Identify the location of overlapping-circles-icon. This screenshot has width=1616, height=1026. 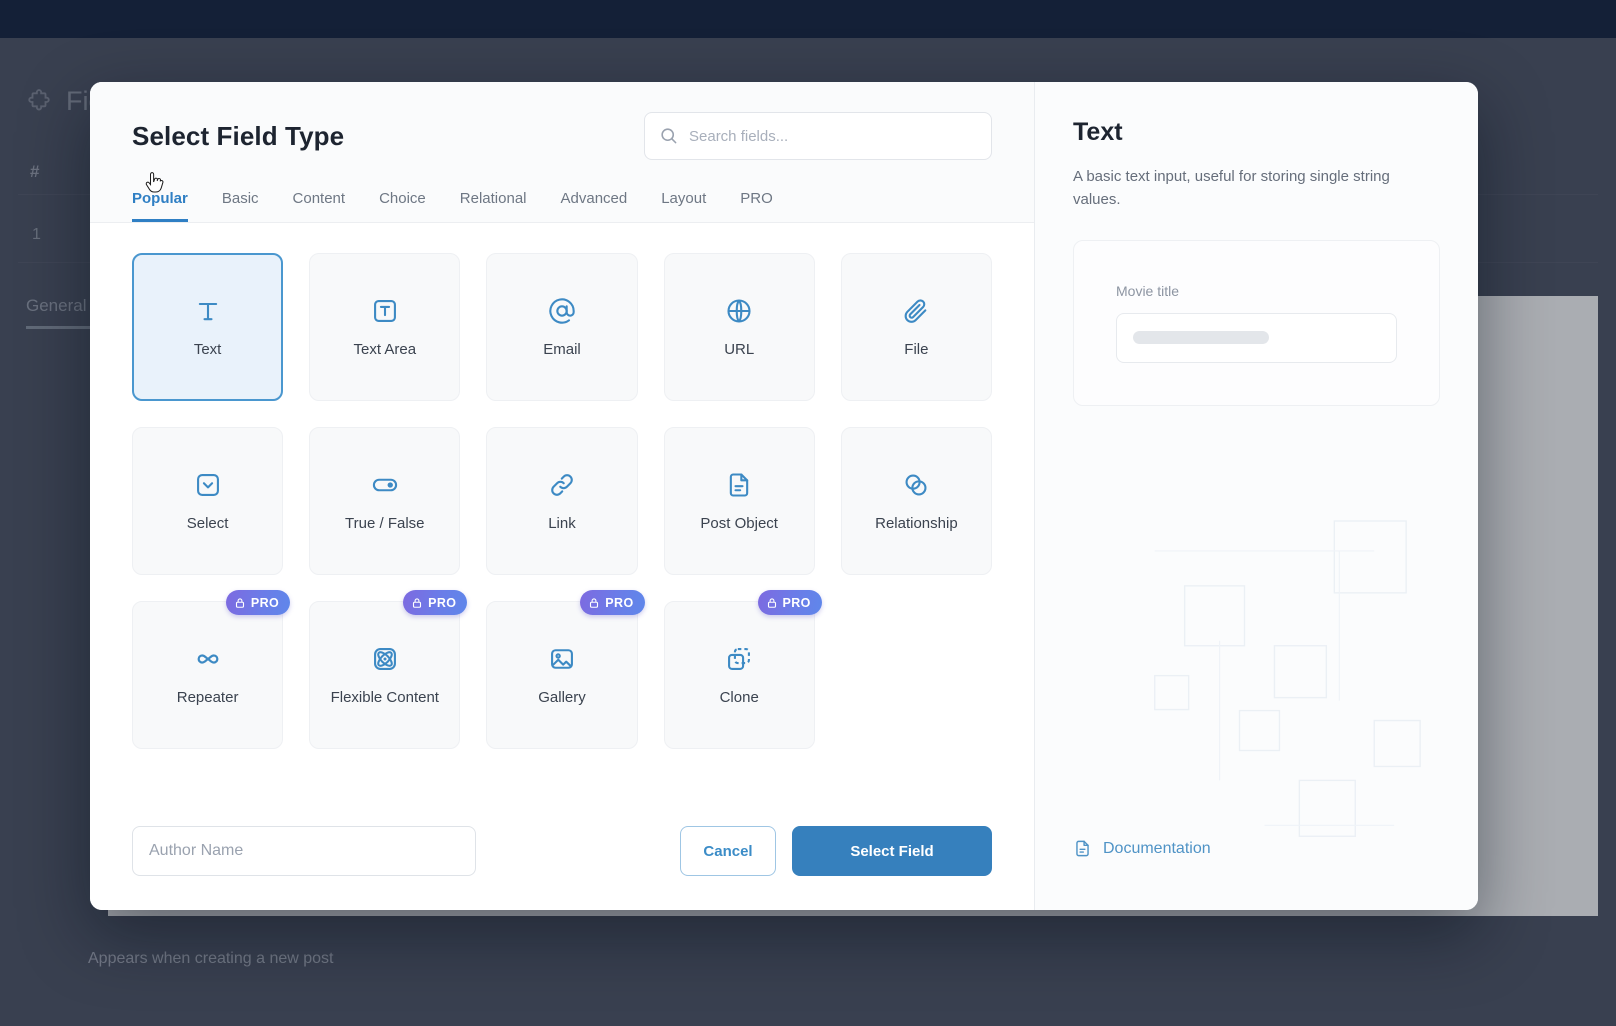
(916, 485).